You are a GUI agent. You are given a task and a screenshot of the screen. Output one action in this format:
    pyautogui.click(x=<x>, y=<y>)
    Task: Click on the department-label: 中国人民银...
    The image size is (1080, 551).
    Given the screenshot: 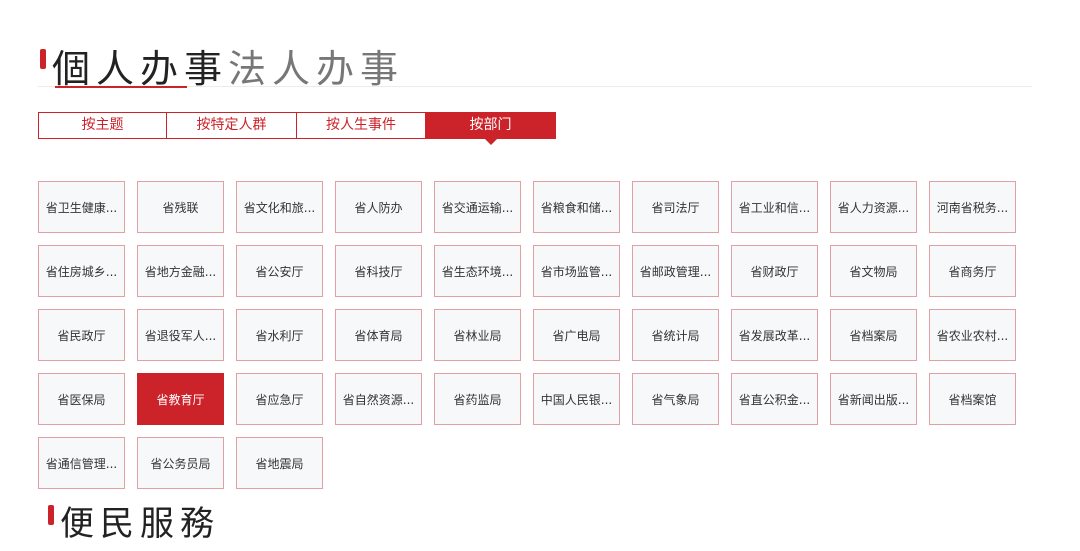 What is the action you would take?
    pyautogui.click(x=576, y=399)
    